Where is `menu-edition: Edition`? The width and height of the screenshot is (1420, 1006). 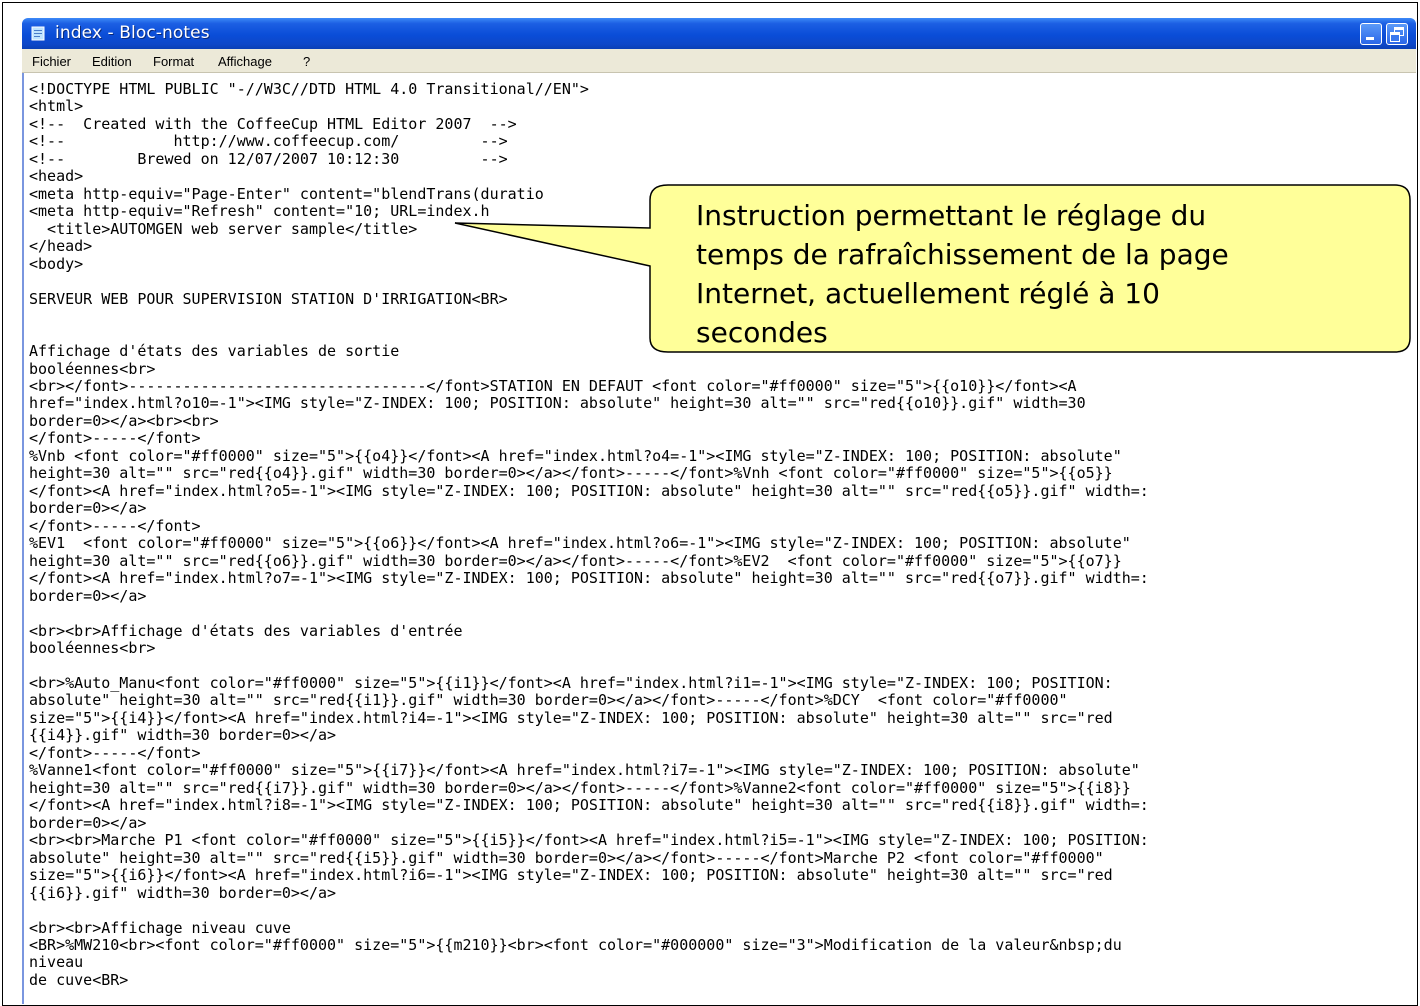 menu-edition: Edition is located at coordinates (112, 61).